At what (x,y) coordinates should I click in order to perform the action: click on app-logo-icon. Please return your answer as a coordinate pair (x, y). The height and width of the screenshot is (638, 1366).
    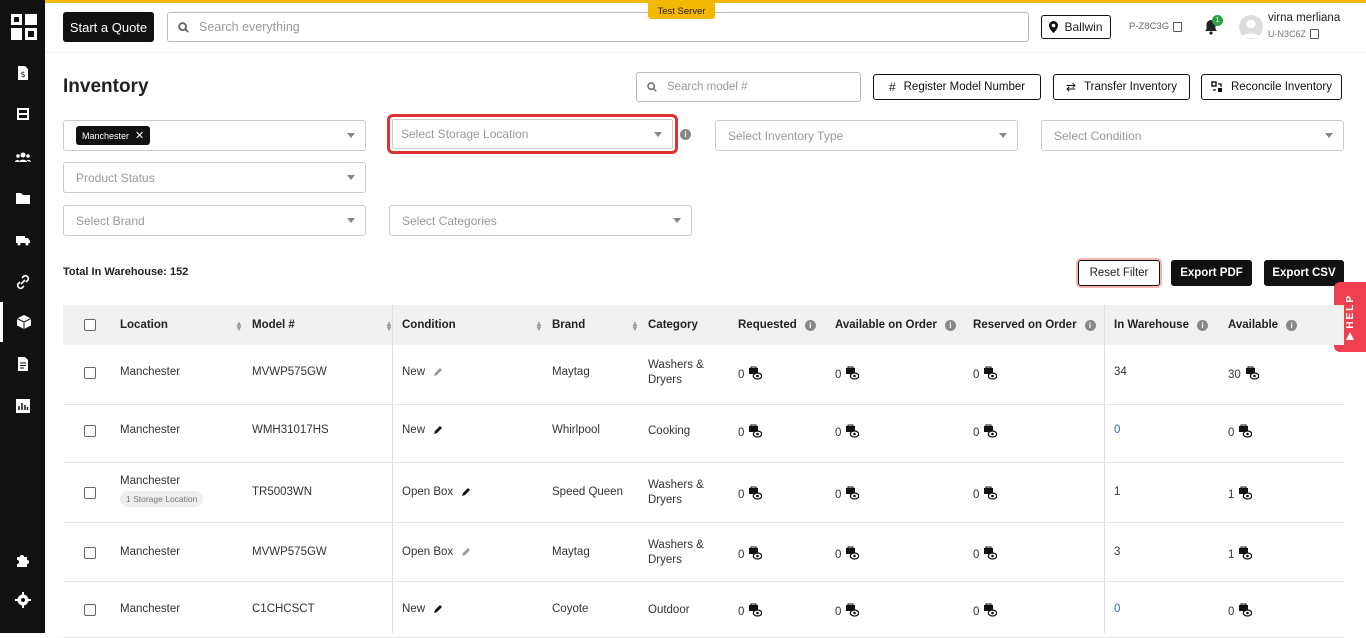
    Looking at the image, I should click on (24, 27).